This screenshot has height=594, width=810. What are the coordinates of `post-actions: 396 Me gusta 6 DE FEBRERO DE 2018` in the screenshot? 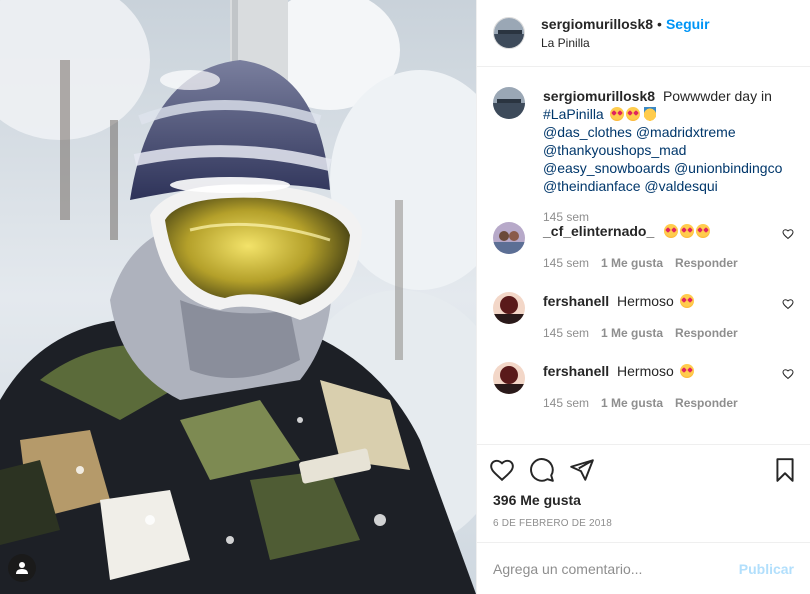 It's located at (643, 493).